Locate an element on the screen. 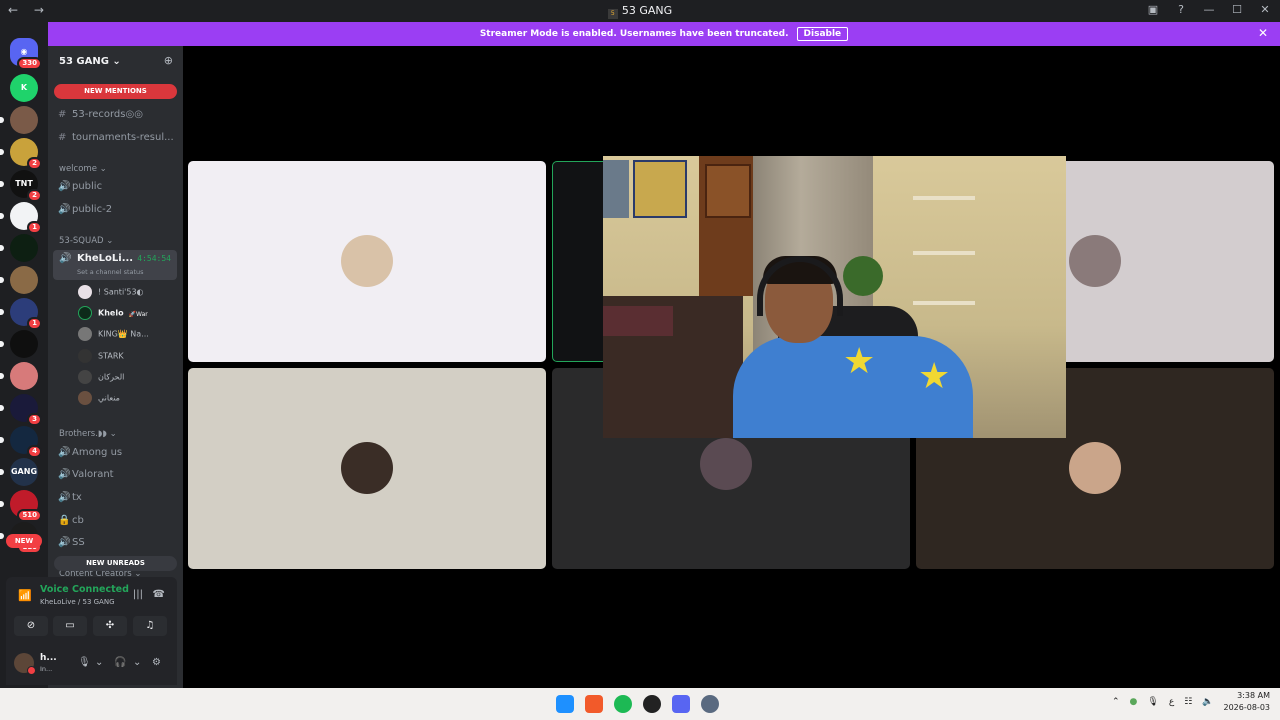  maximize-button: ☐ is located at coordinates (1237, 9).